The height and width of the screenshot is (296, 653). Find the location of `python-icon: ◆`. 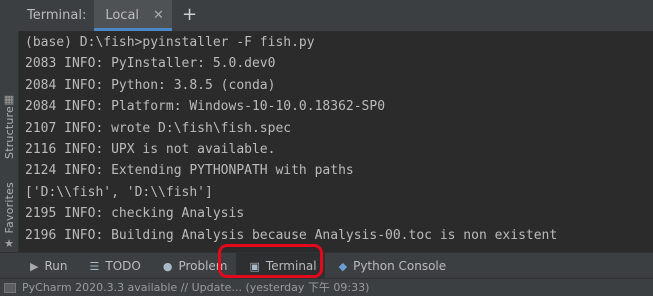

python-icon: ◆ is located at coordinates (343, 266).